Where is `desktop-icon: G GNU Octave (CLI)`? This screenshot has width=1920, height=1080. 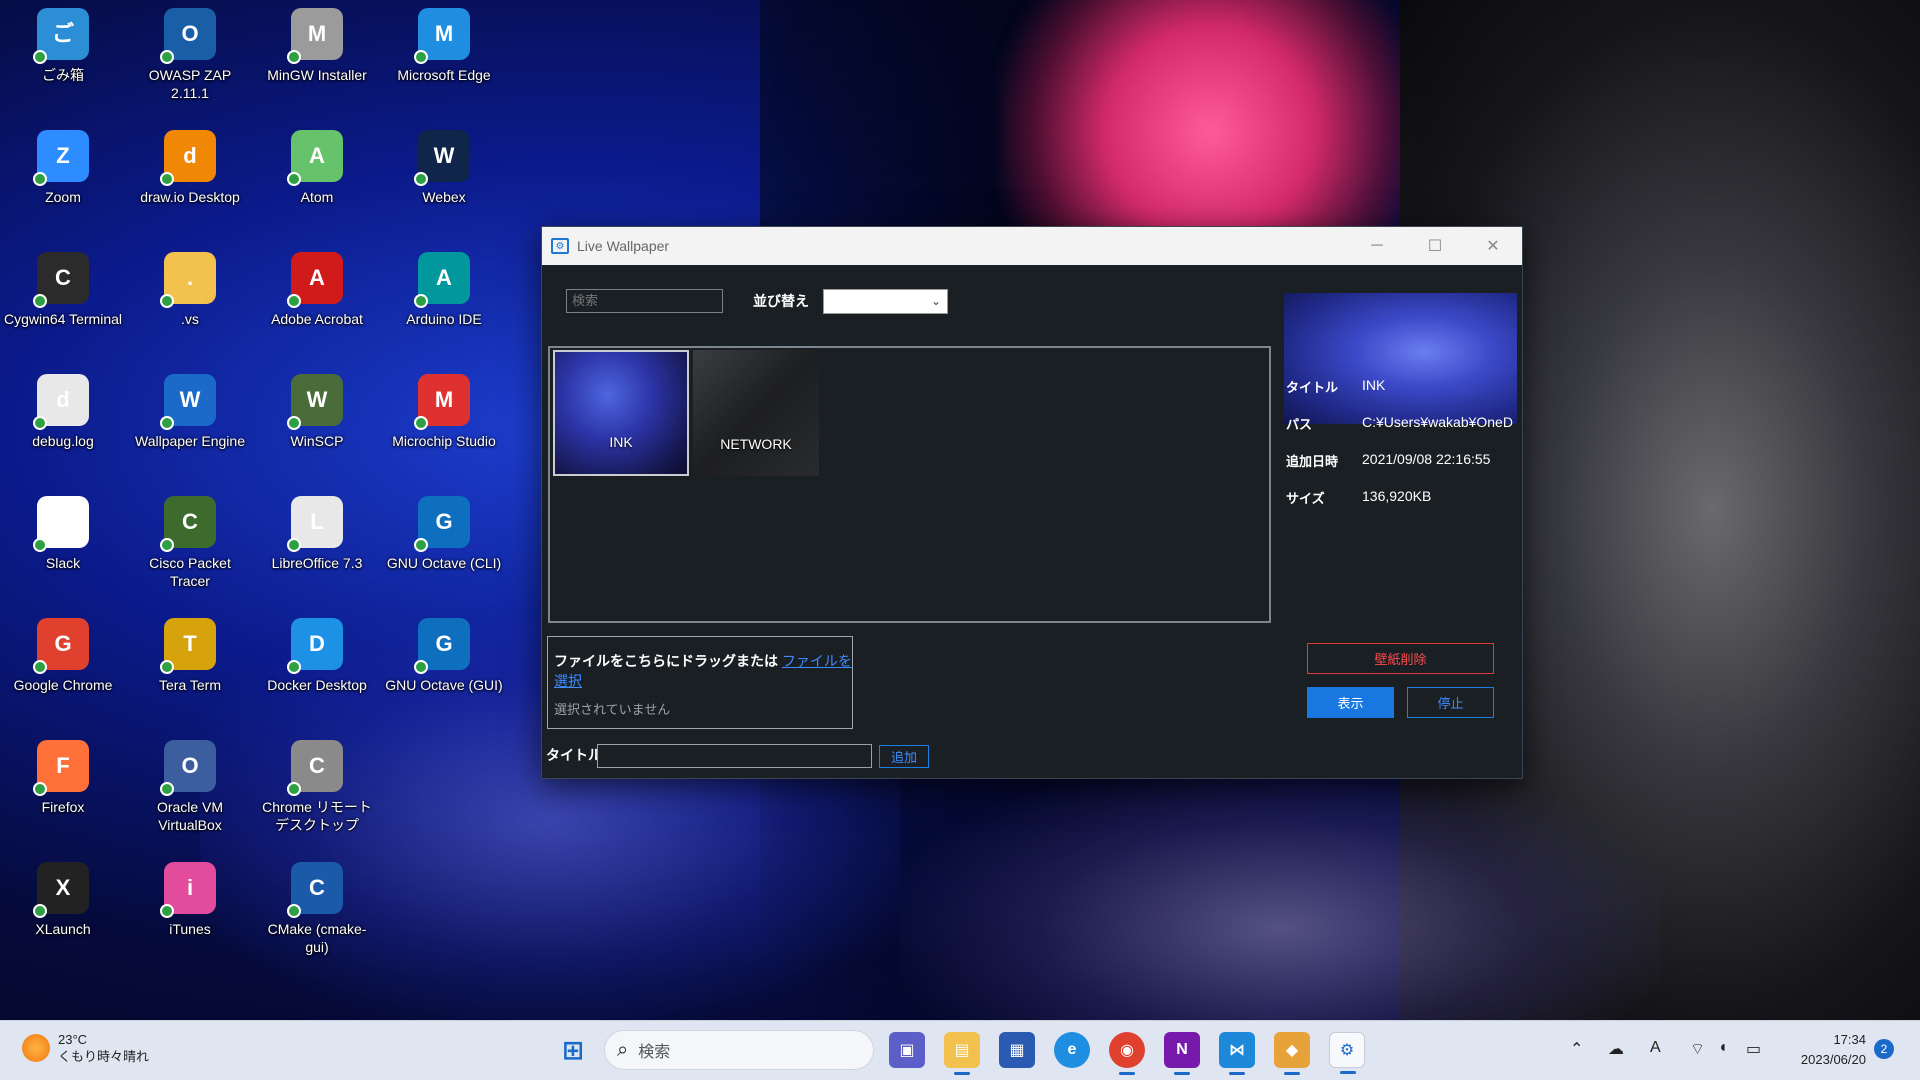
desktop-icon: G GNU Octave (CLI) is located at coordinates (444, 534).